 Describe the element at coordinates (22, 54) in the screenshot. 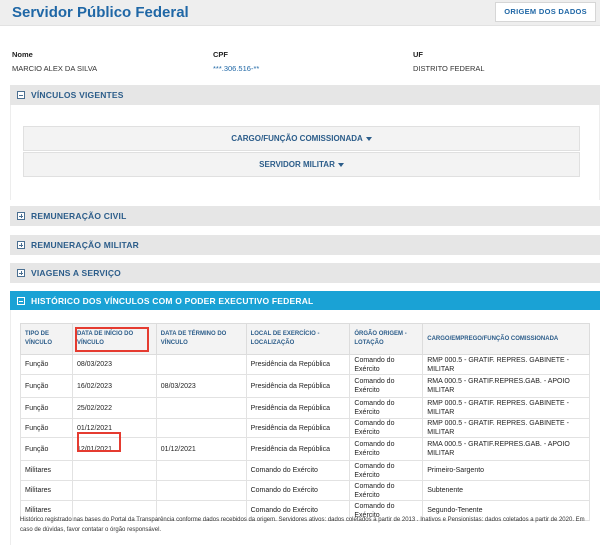

I see `name-label: Nome` at that location.